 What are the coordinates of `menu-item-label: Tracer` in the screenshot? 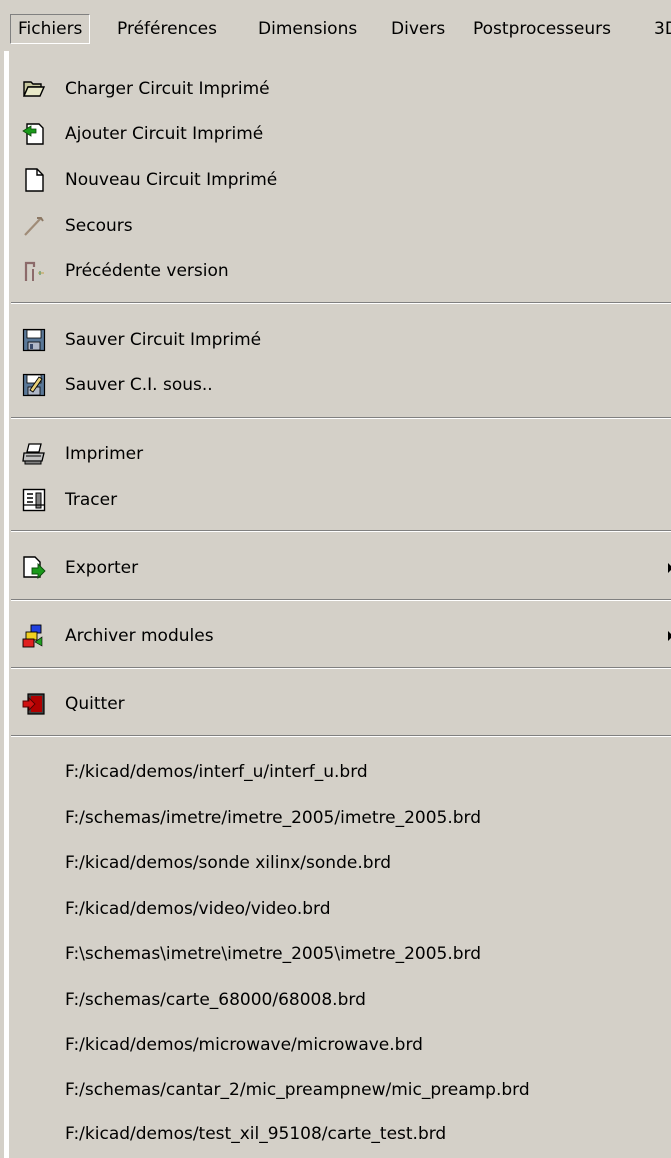 It's located at (91, 500).